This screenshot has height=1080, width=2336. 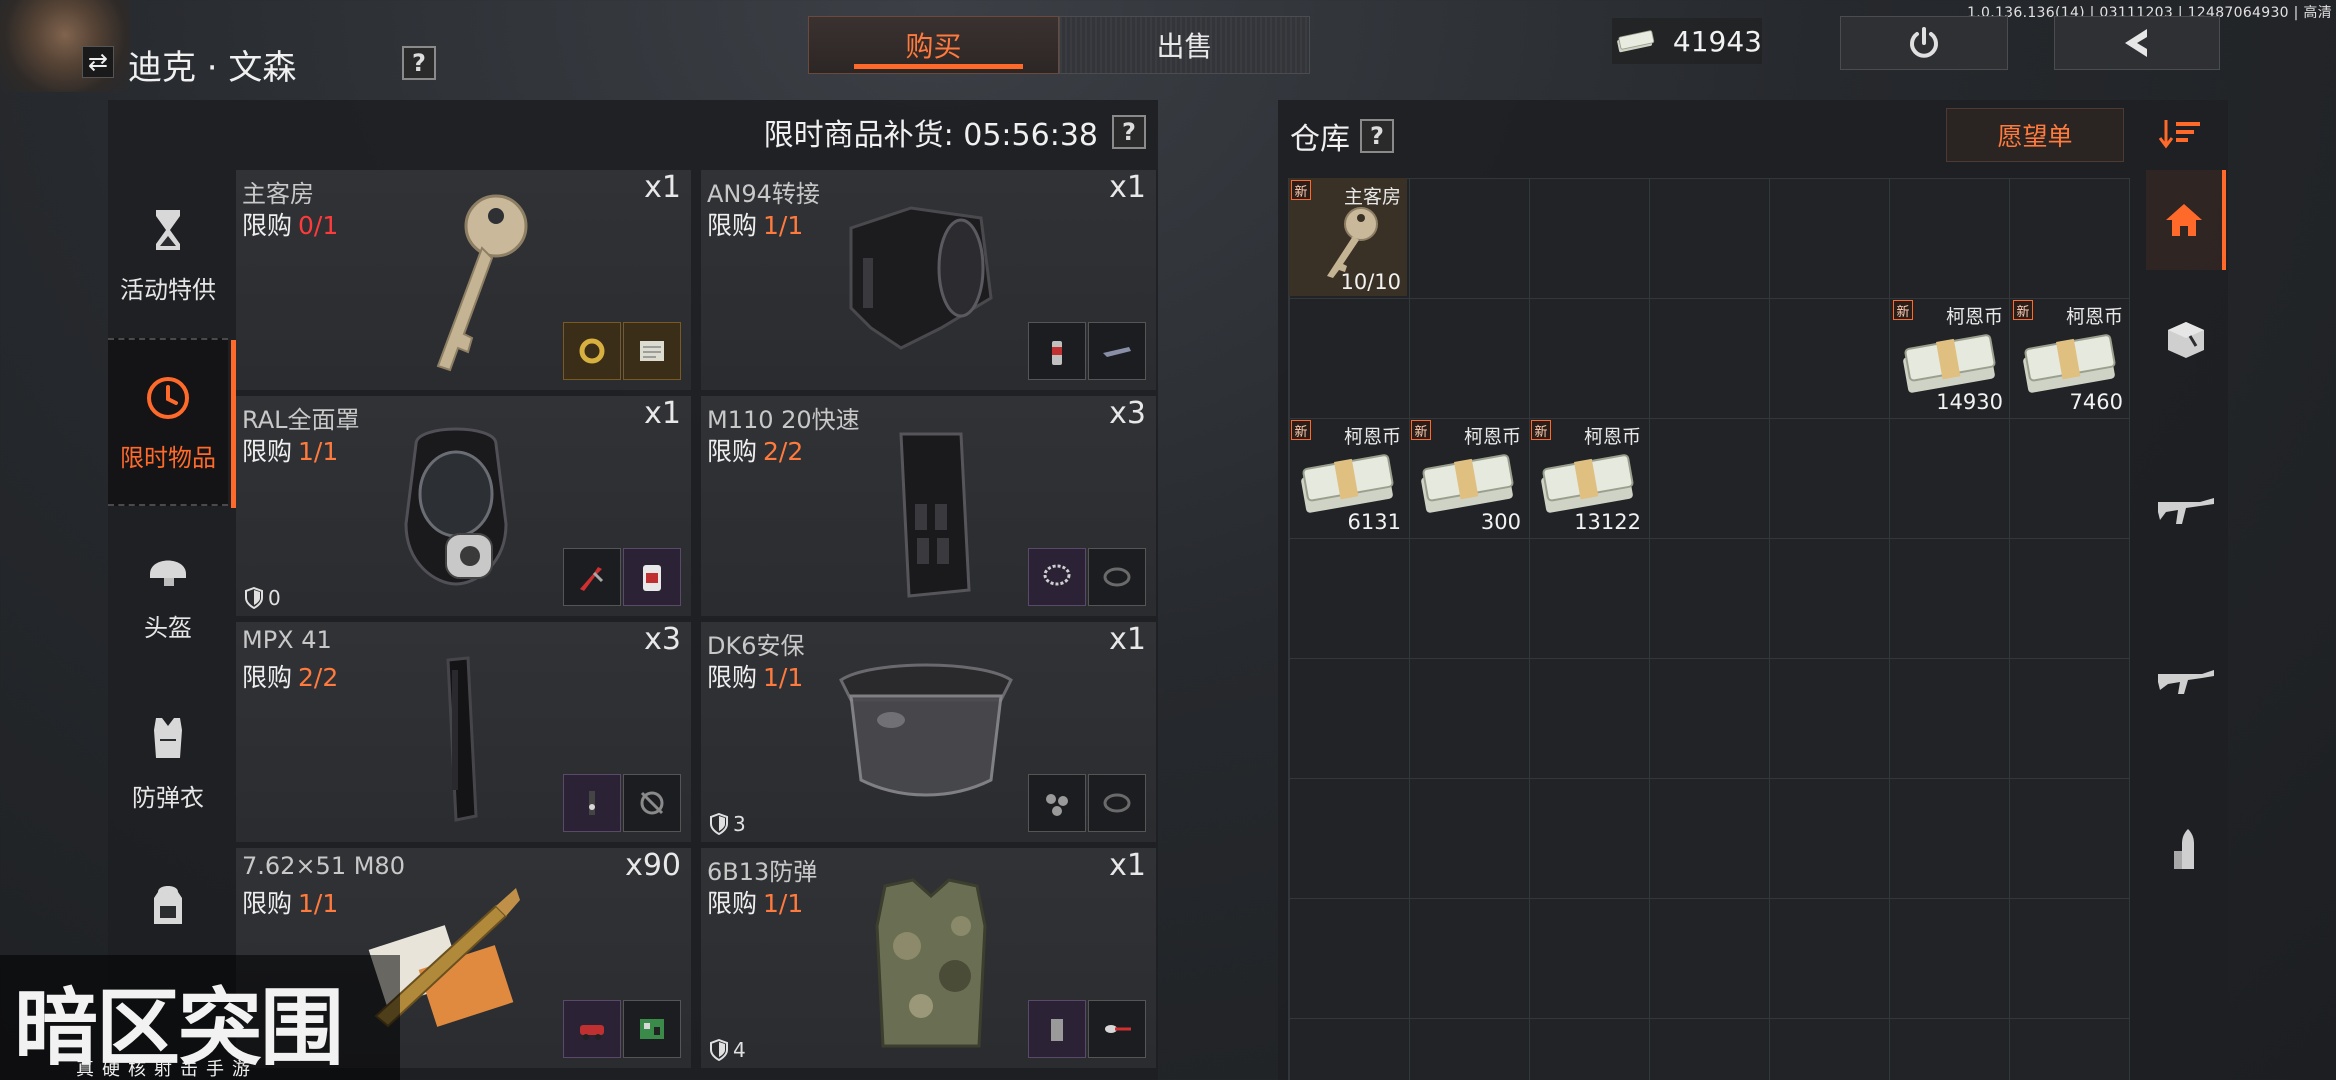 I want to click on shop-item-card: RAL全面罩 限购 1/1 x1 0, so click(x=463, y=506).